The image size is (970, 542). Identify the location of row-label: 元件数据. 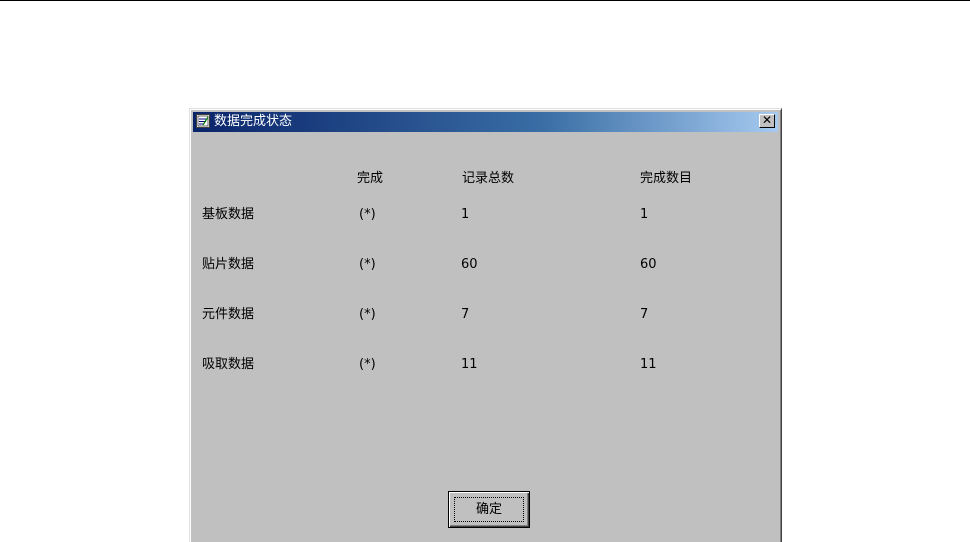
(228, 314).